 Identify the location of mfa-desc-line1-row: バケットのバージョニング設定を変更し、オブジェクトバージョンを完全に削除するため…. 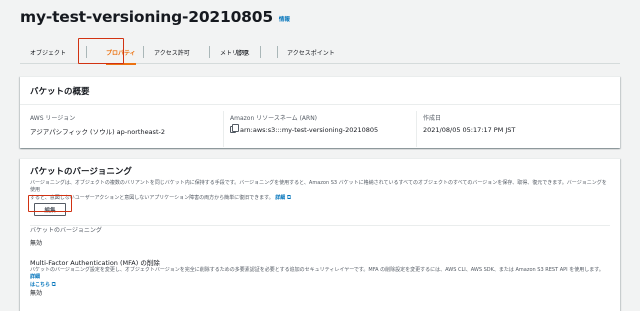
(320, 274).